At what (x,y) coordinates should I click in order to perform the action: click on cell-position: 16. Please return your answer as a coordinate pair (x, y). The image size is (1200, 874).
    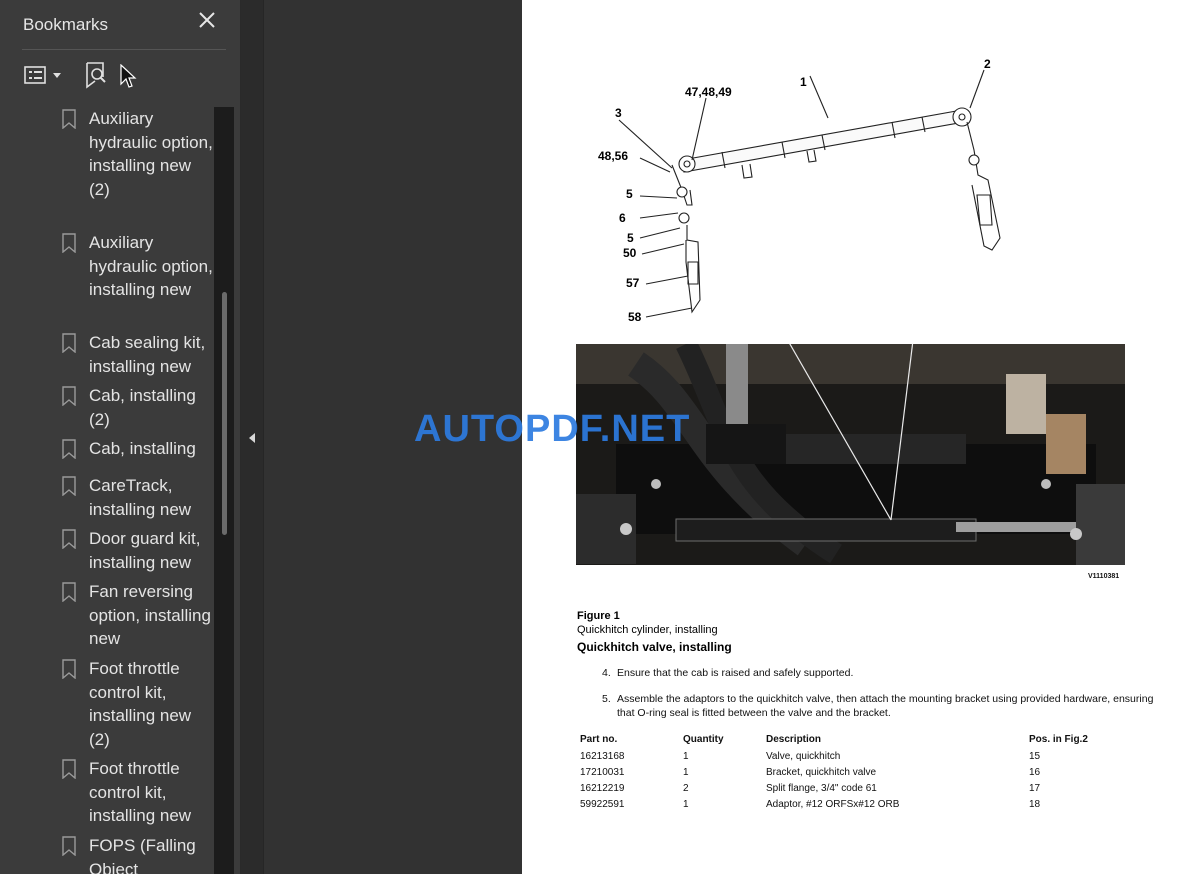
    Looking at the image, I should click on (1035, 772).